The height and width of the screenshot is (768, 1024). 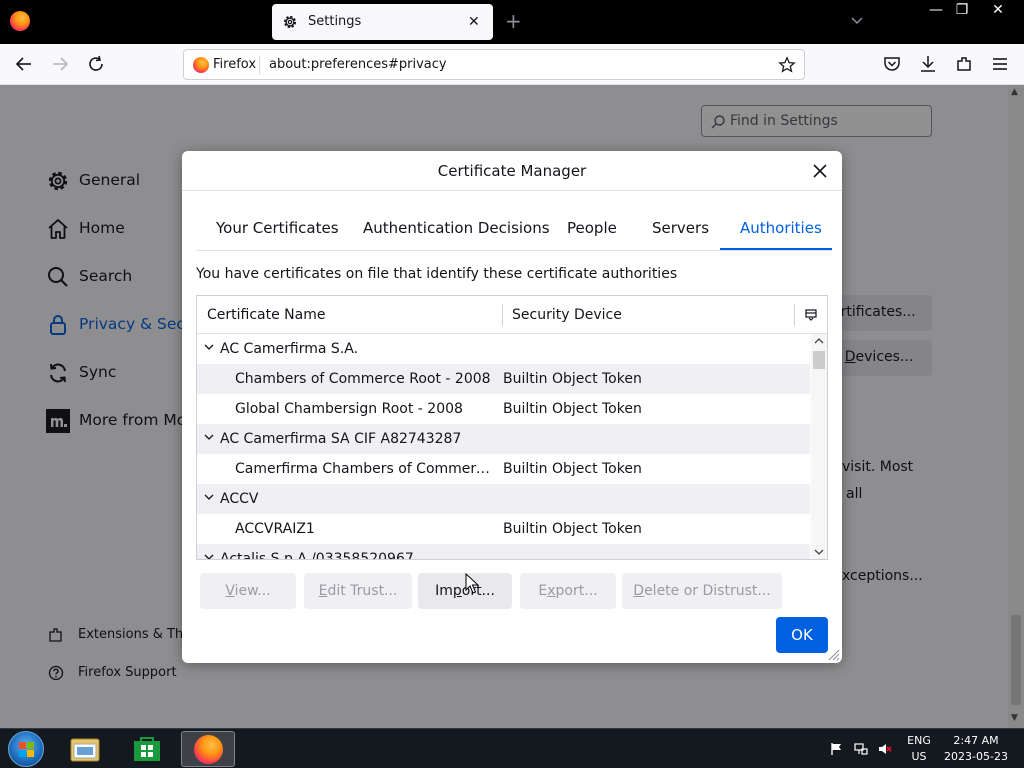 What do you see at coordinates (503, 552) in the screenshot?
I see `tree-group-row: Actalis S.p.A./03358520967` at bounding box center [503, 552].